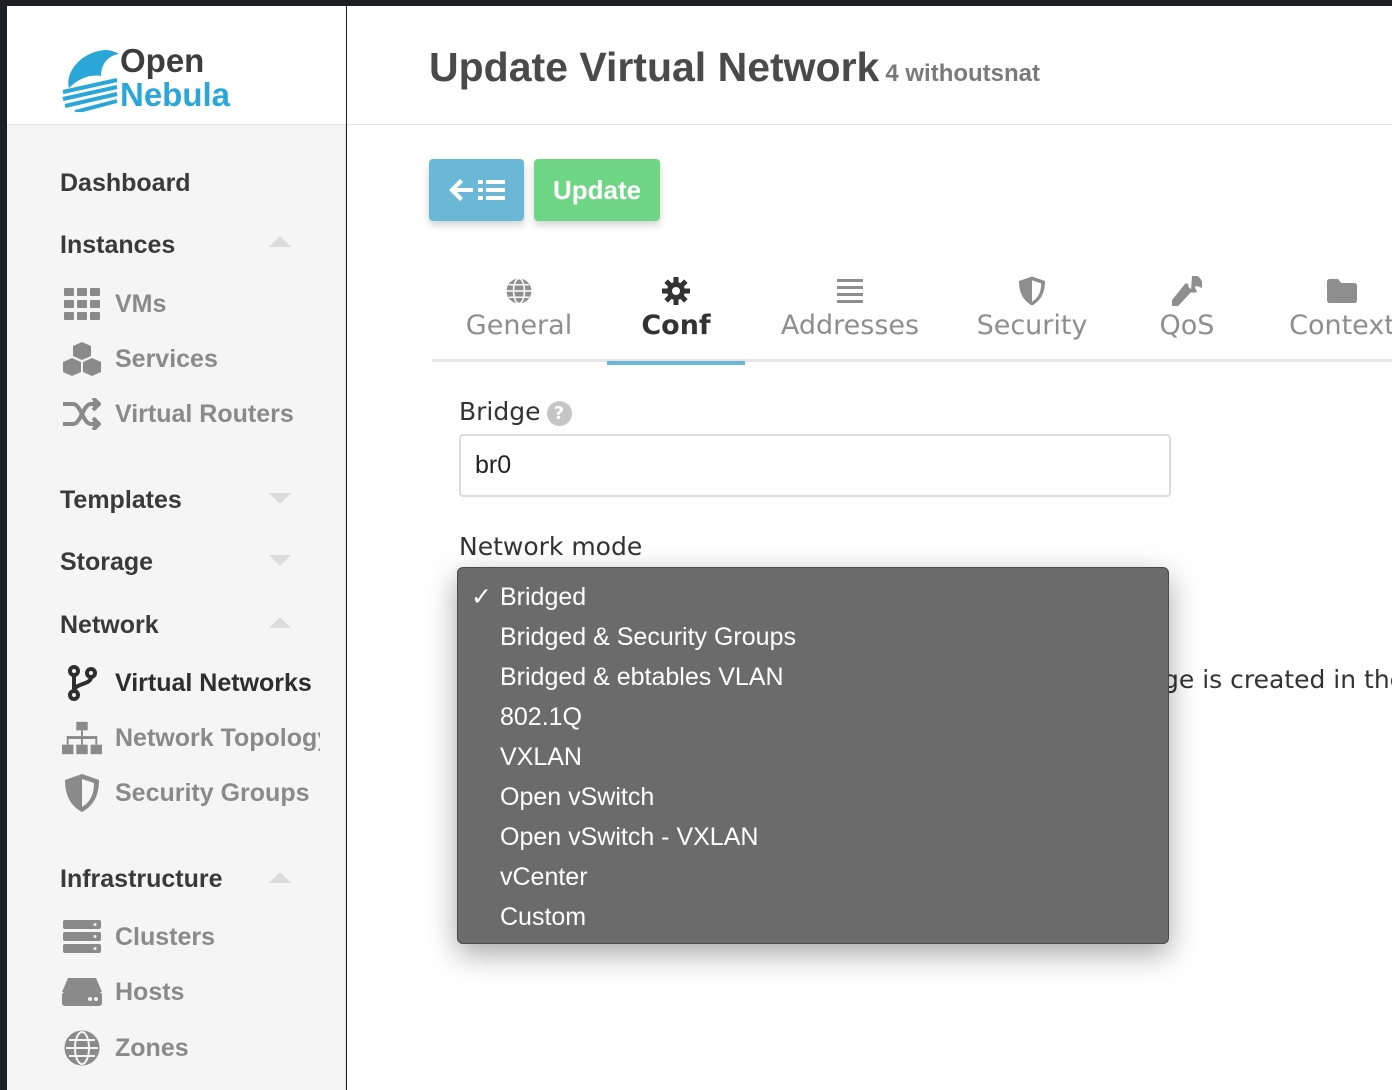 Image resolution: width=1392 pixels, height=1090 pixels. Describe the element at coordinates (1340, 325) in the screenshot. I see `tab-label: Context` at that location.